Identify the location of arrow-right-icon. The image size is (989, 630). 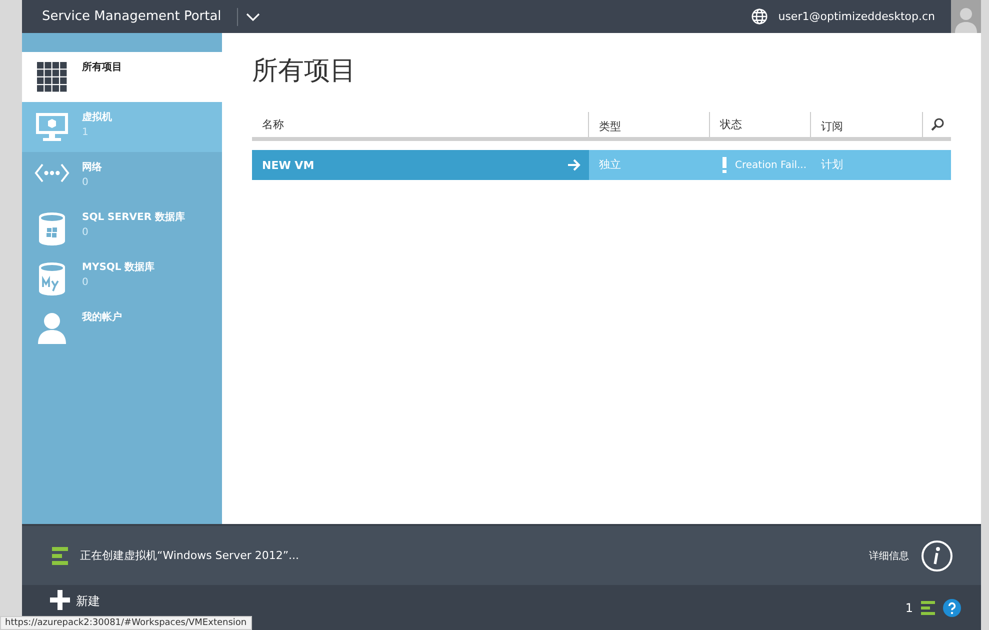
(574, 165).